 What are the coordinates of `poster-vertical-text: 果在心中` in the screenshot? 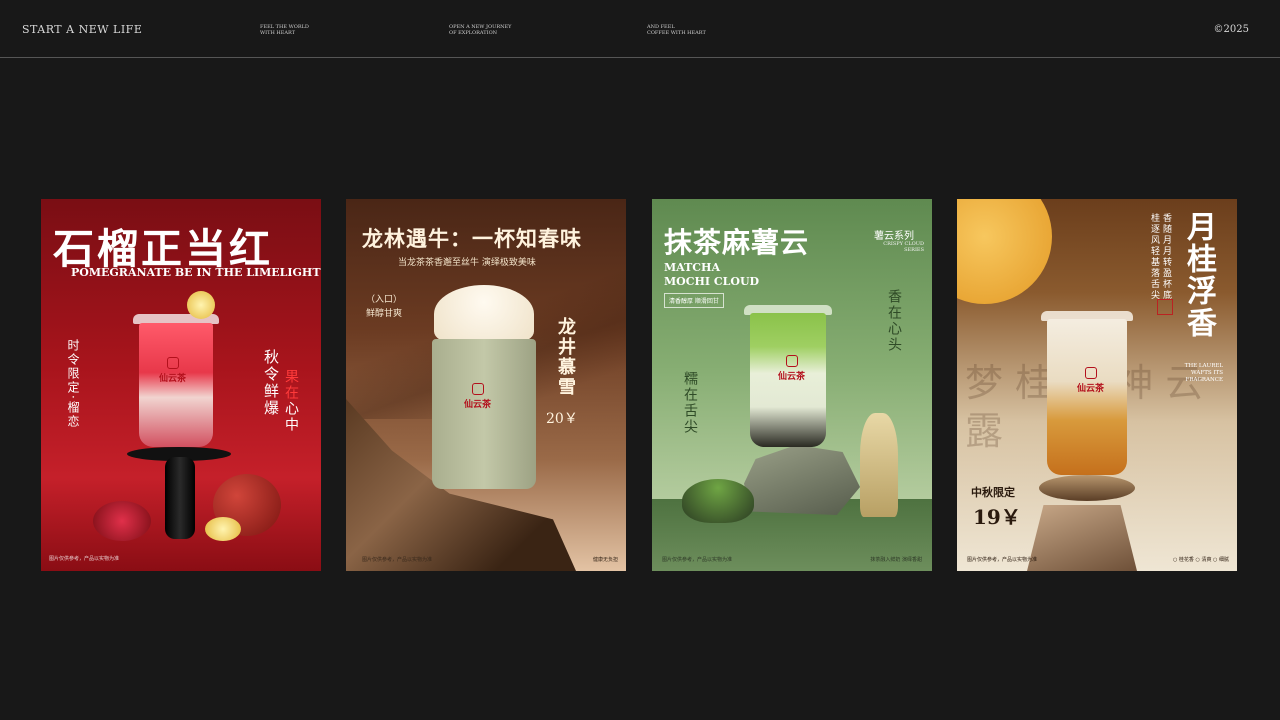 It's located at (291, 401).